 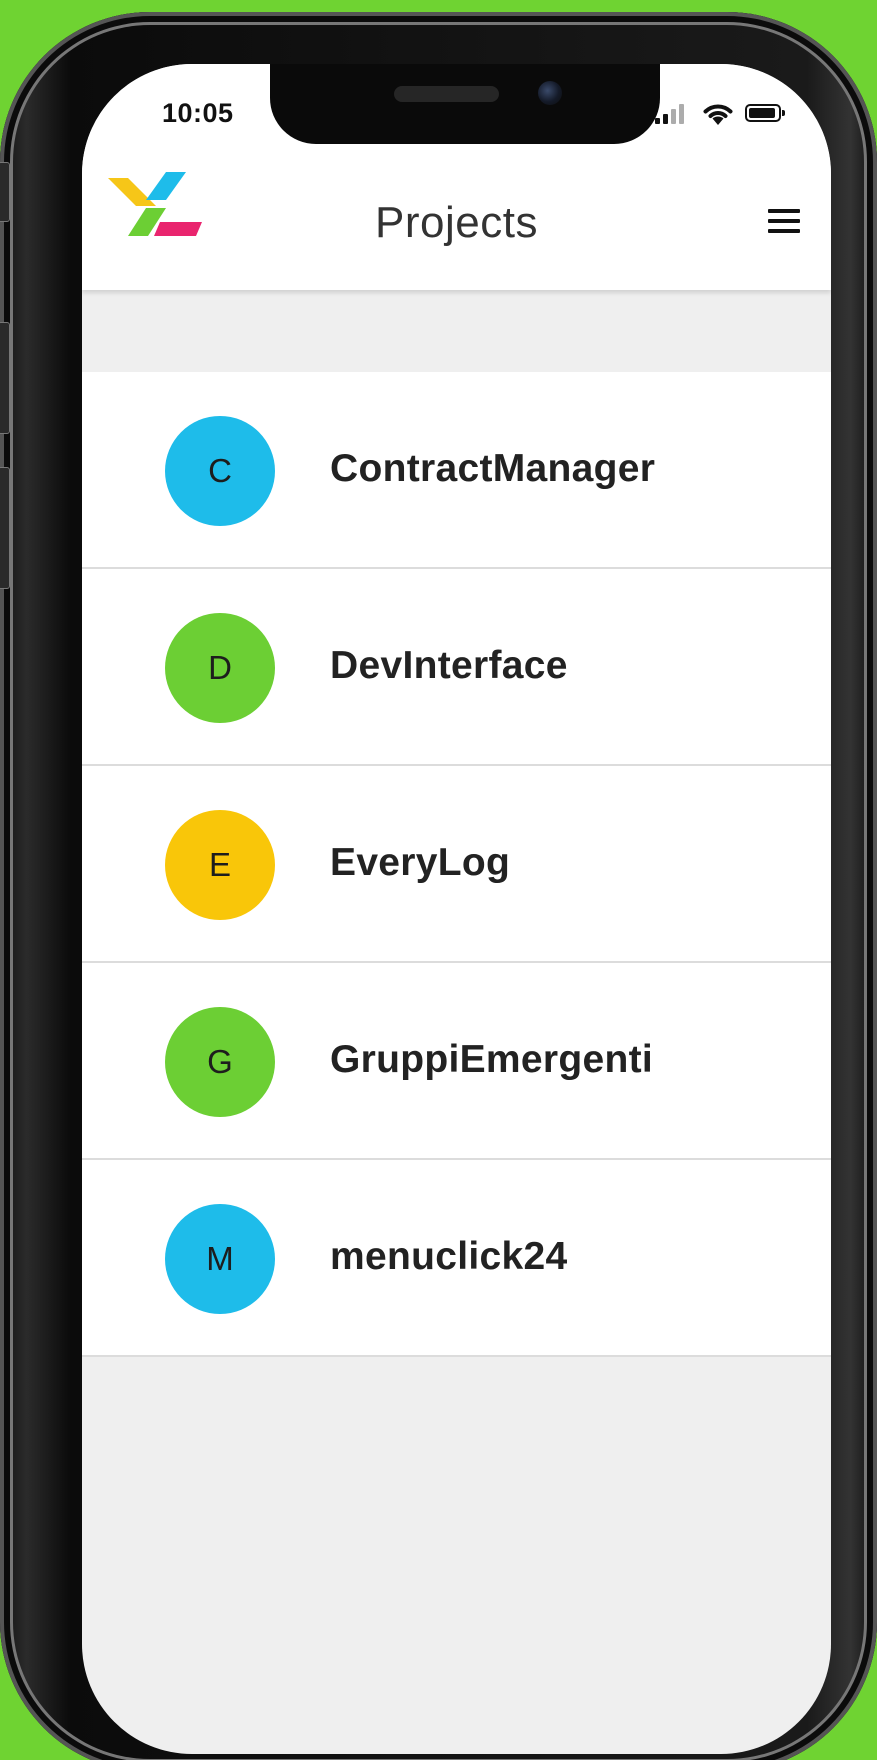 I want to click on wifi-icon, so click(x=718, y=114).